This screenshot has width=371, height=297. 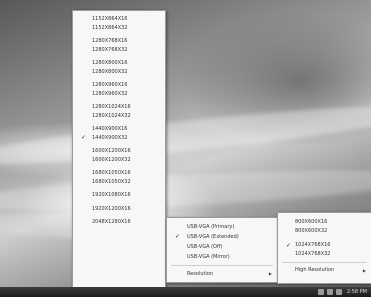 I want to click on display-mode-item: 800X600X16, so click(x=324, y=222).